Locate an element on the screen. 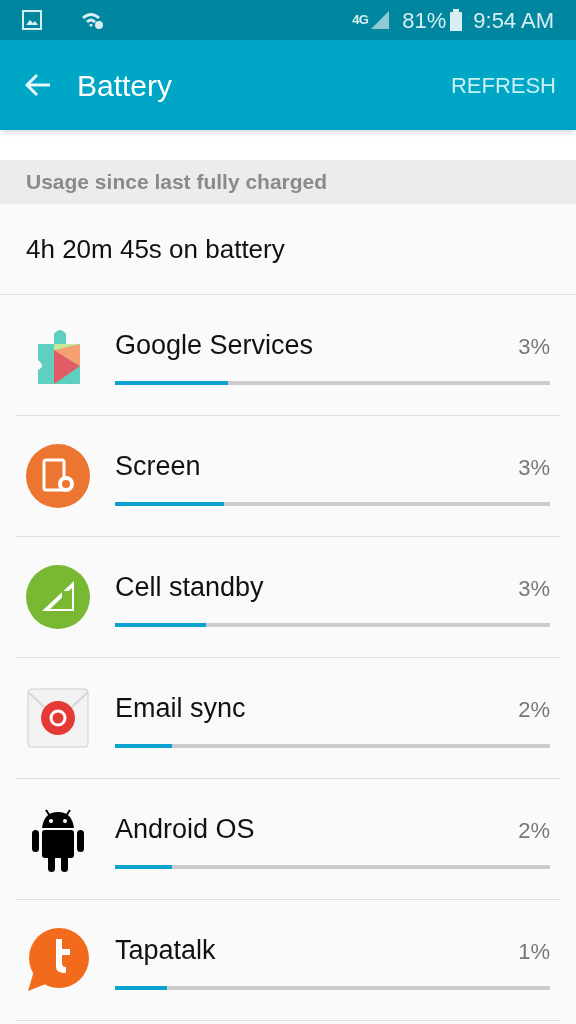 The width and height of the screenshot is (576, 1024). signal-strength-icon is located at coordinates (58, 597).